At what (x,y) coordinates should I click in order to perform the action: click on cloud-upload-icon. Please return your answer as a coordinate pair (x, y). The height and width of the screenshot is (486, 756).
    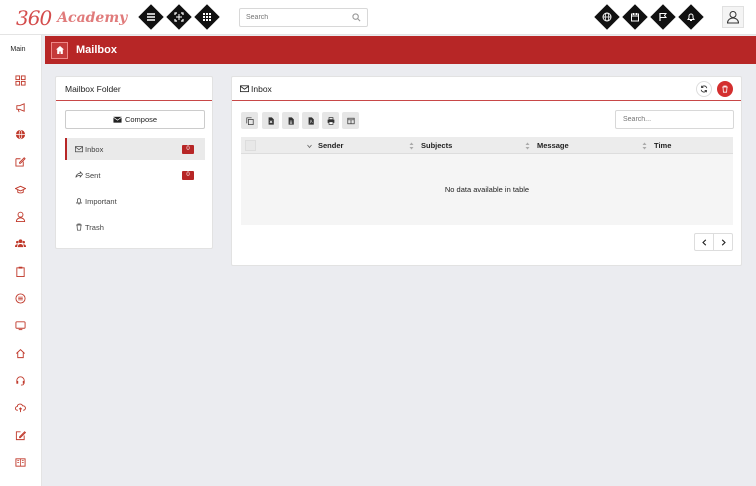
    Looking at the image, I should click on (20, 407).